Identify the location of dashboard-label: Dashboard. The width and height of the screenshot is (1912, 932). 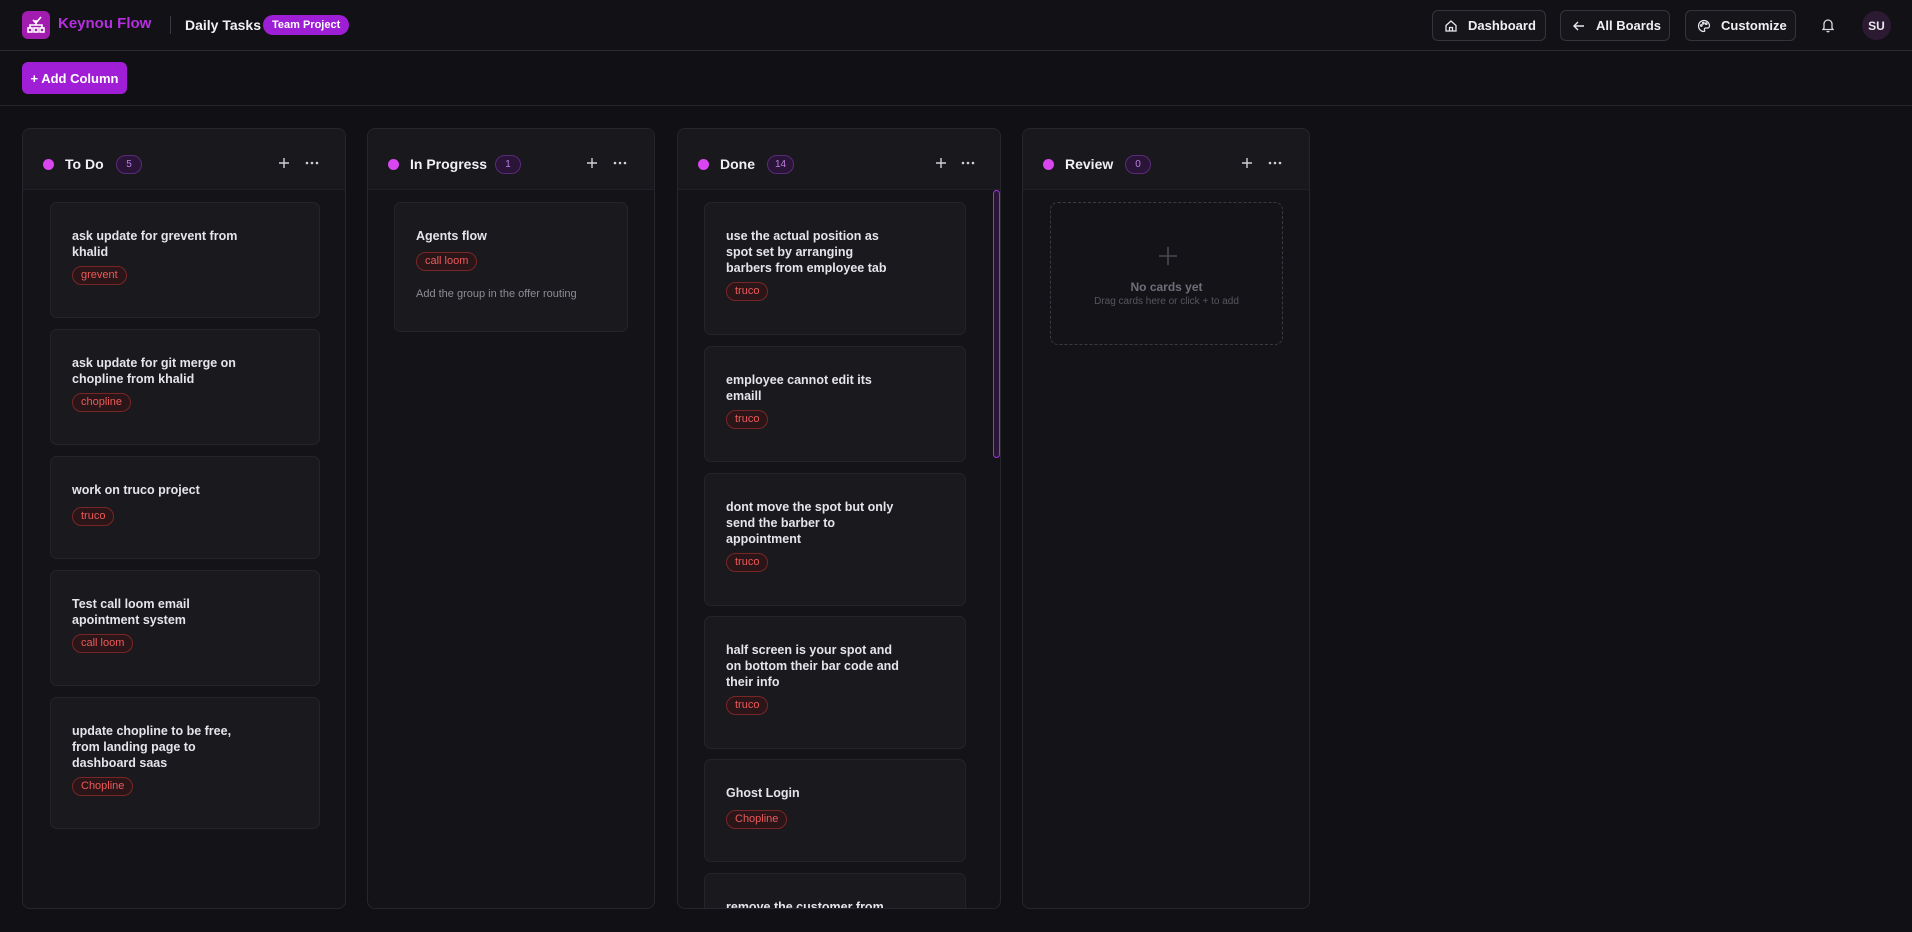
(1502, 25).